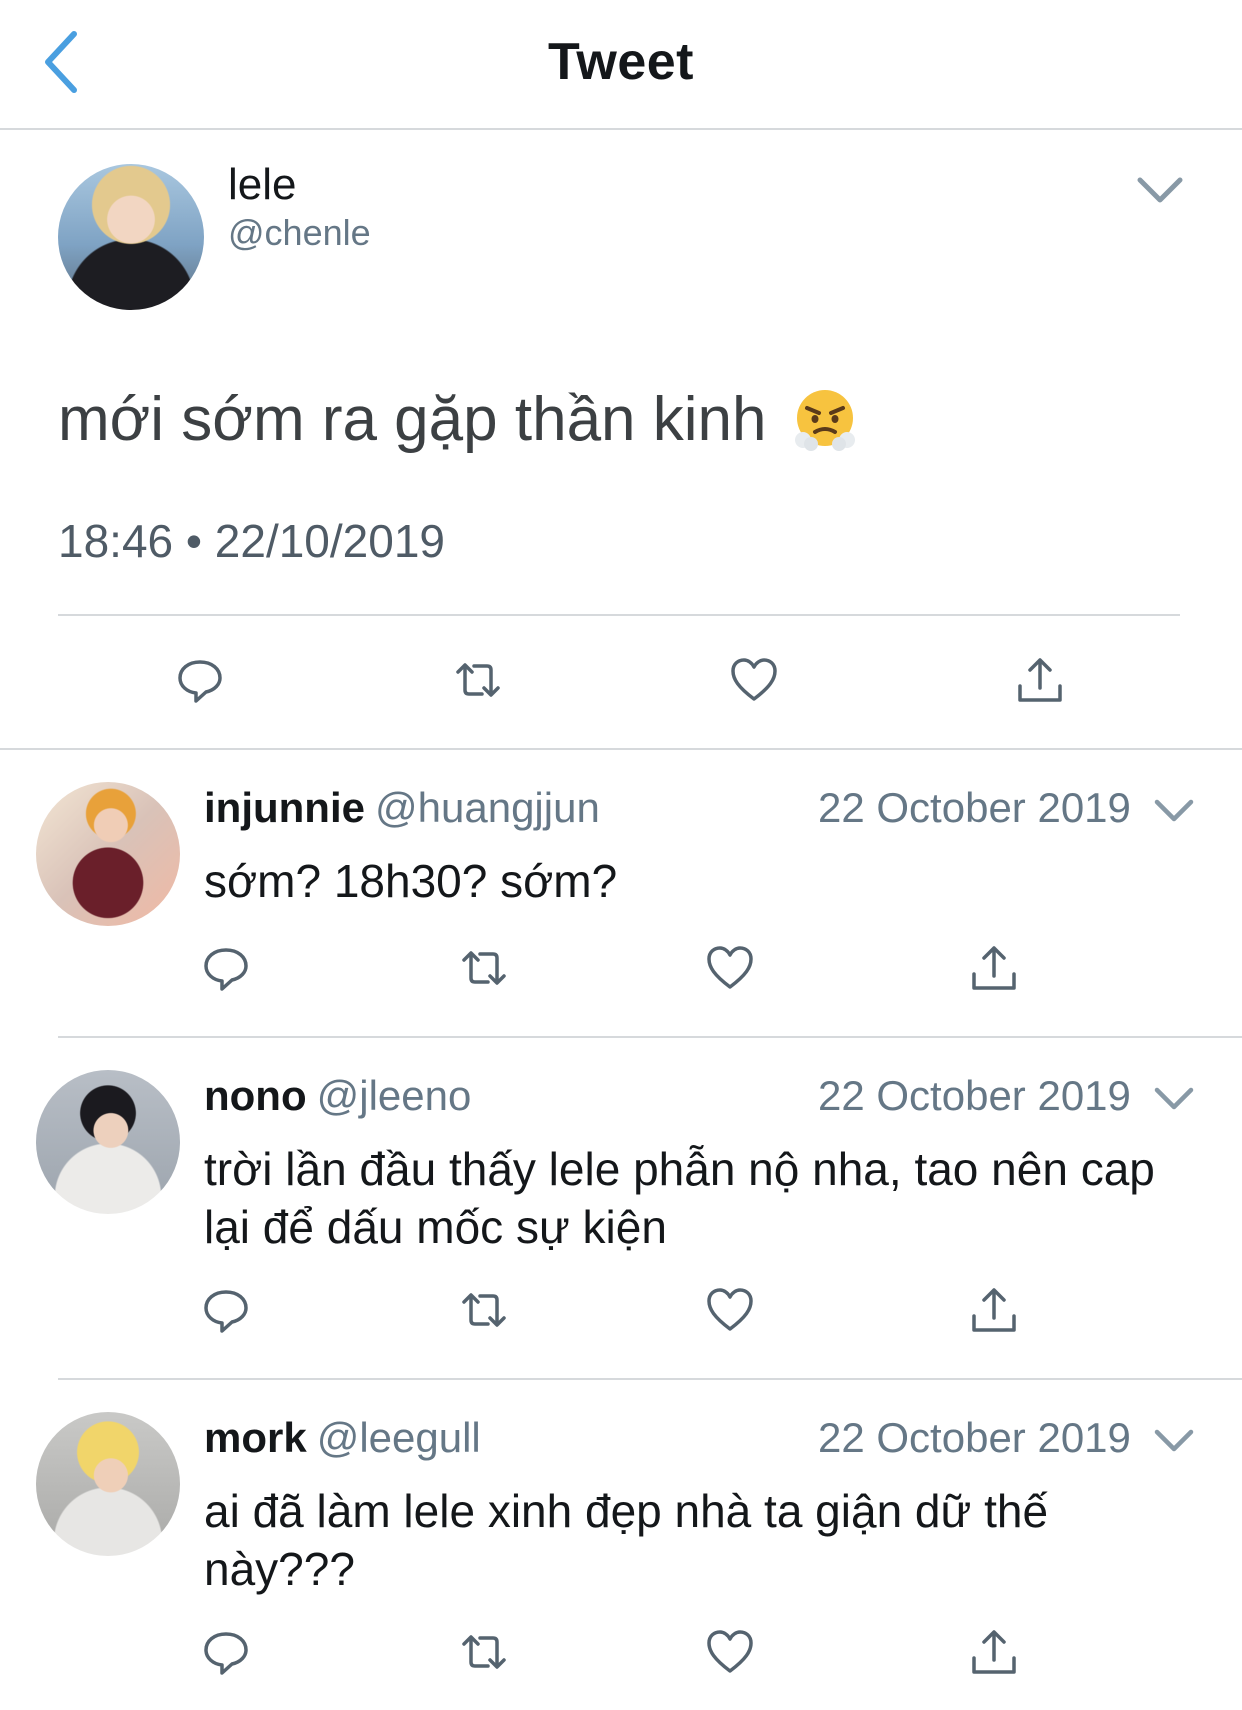 This screenshot has width=1242, height=1710. Describe the element at coordinates (284, 807) in the screenshot. I see `author-name: injunnie` at that location.